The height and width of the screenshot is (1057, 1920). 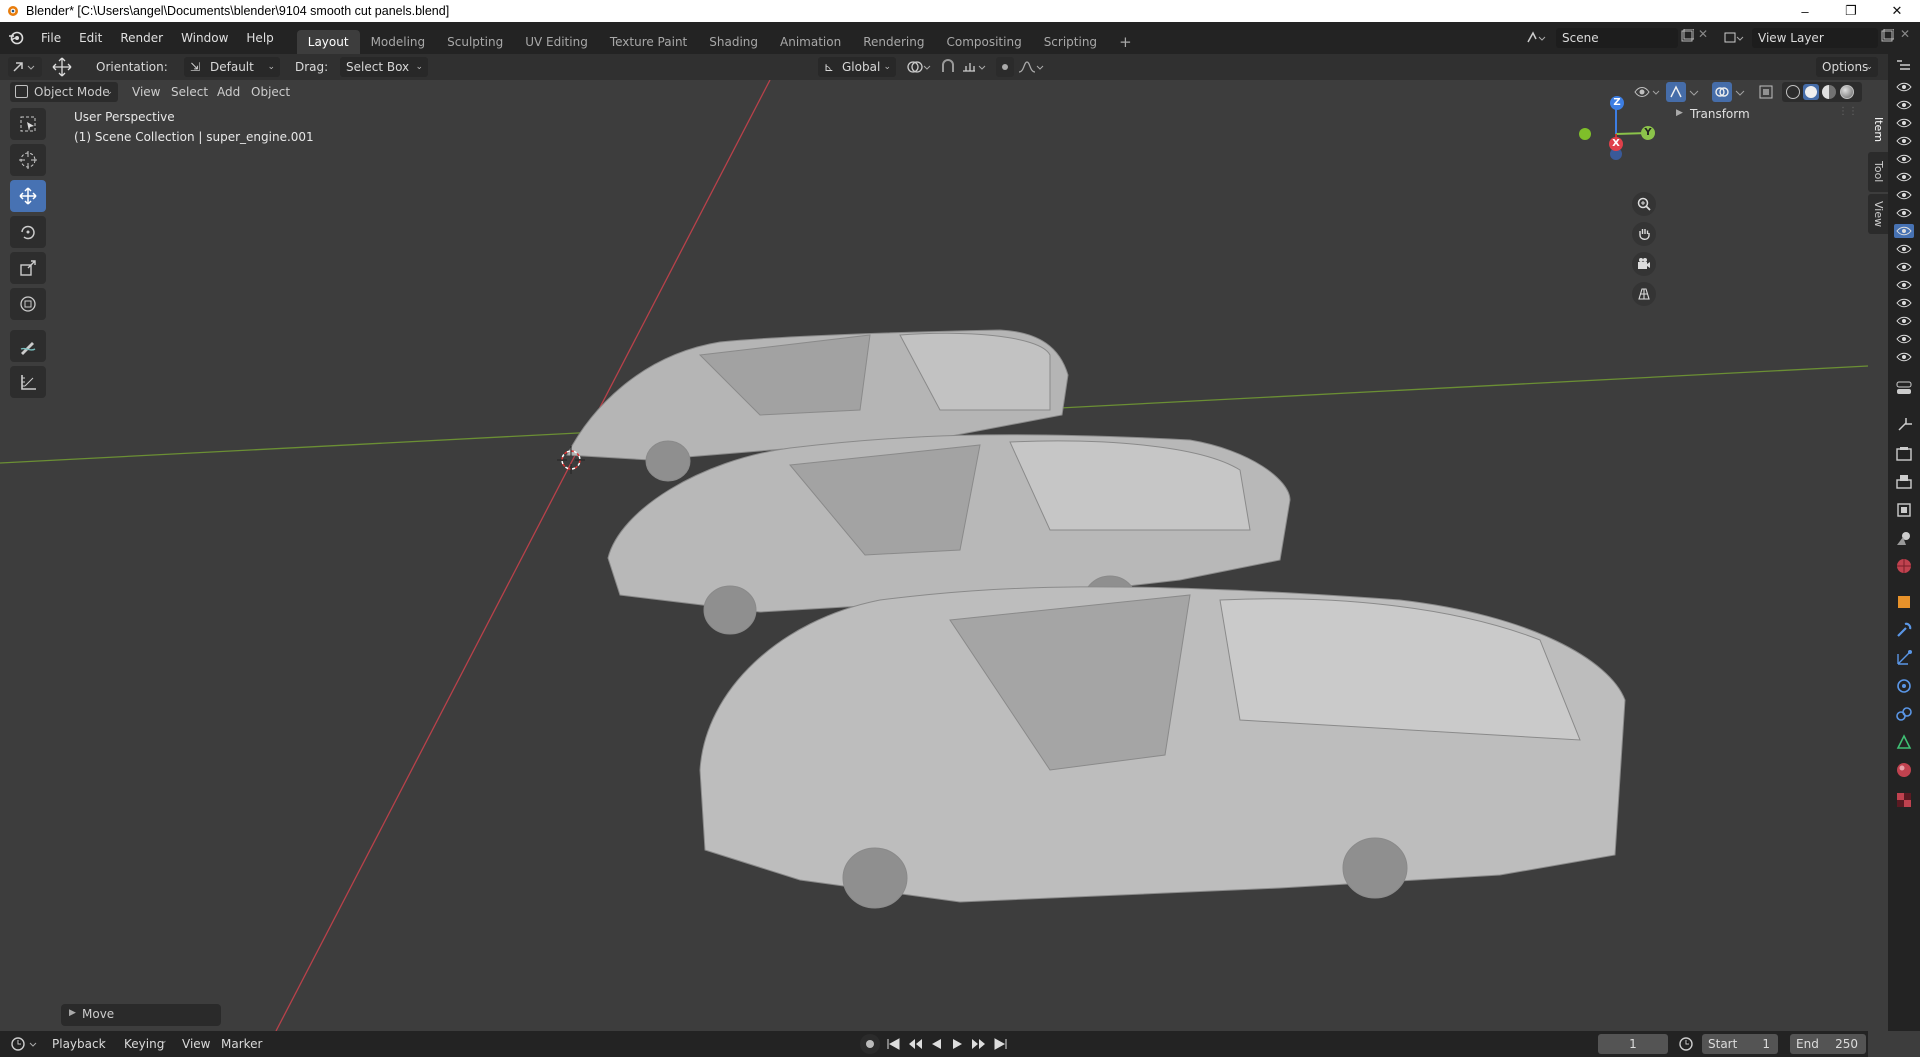 What do you see at coordinates (259, 38) in the screenshot?
I see `menu-help: Help` at bounding box center [259, 38].